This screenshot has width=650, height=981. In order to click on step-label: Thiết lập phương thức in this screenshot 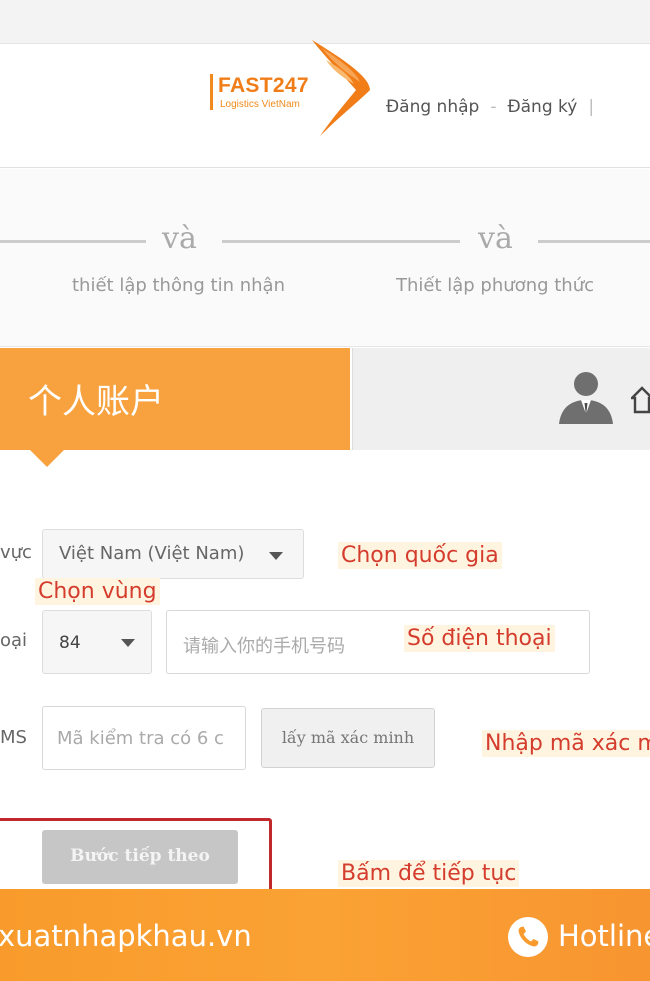, I will do `click(495, 285)`.